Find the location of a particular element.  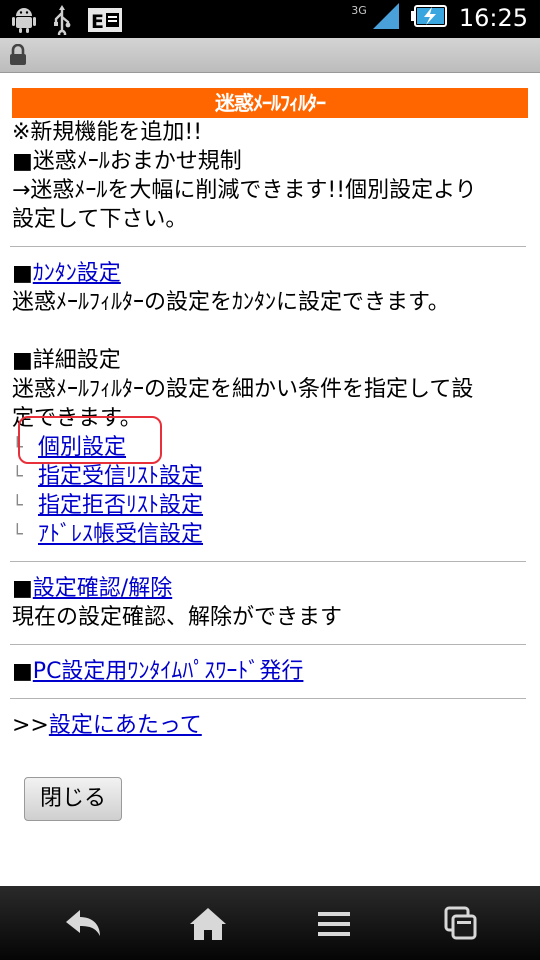

detail-setting-title: ■詳細設定 is located at coordinates (66, 360).